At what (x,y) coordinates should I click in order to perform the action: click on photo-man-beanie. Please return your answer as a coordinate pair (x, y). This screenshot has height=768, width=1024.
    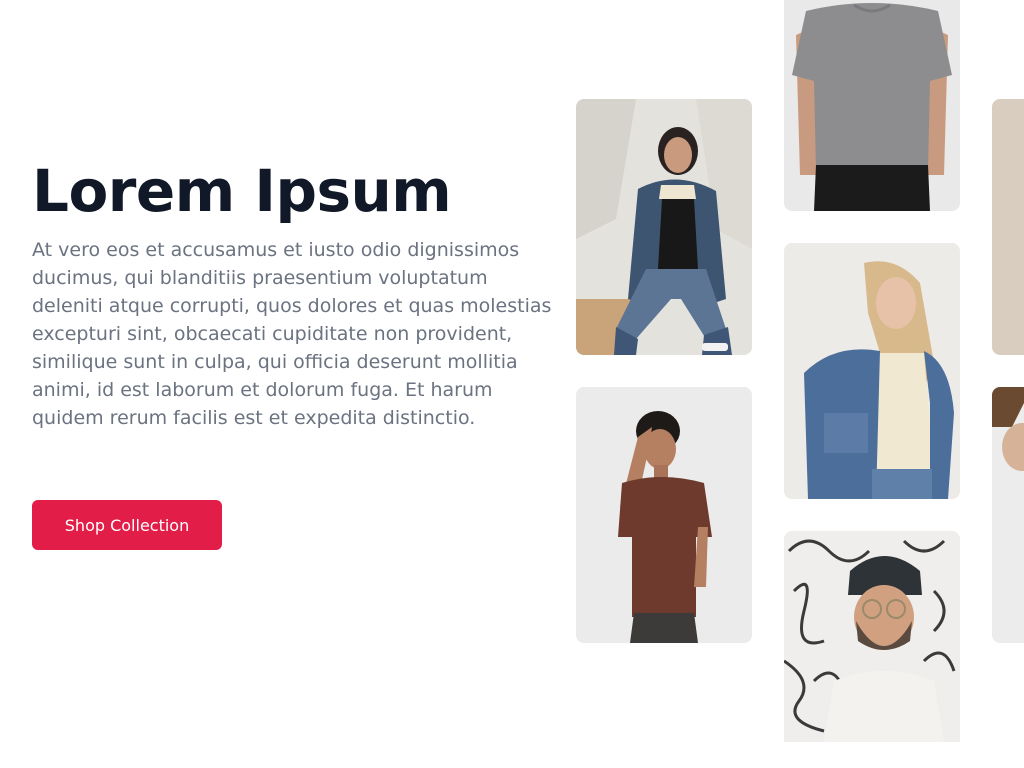
    Looking at the image, I should click on (872, 636).